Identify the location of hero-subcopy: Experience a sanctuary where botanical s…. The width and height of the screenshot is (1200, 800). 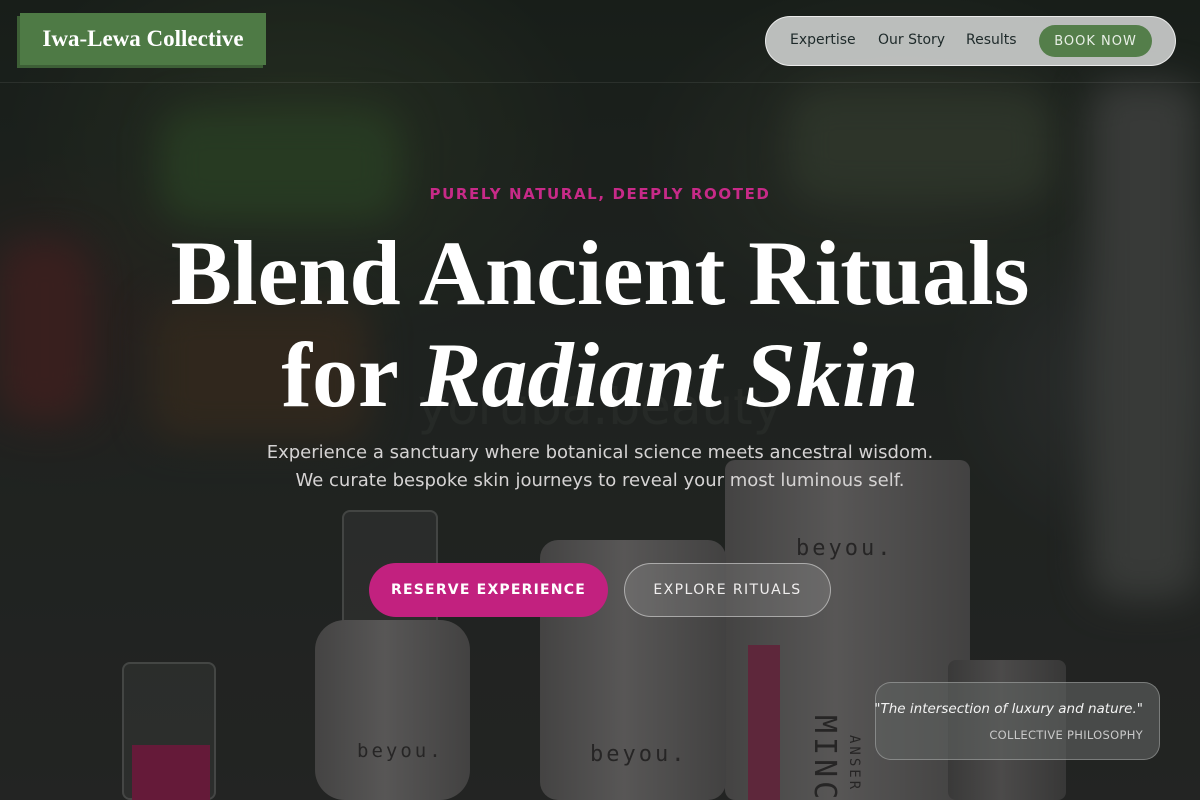
(600, 466).